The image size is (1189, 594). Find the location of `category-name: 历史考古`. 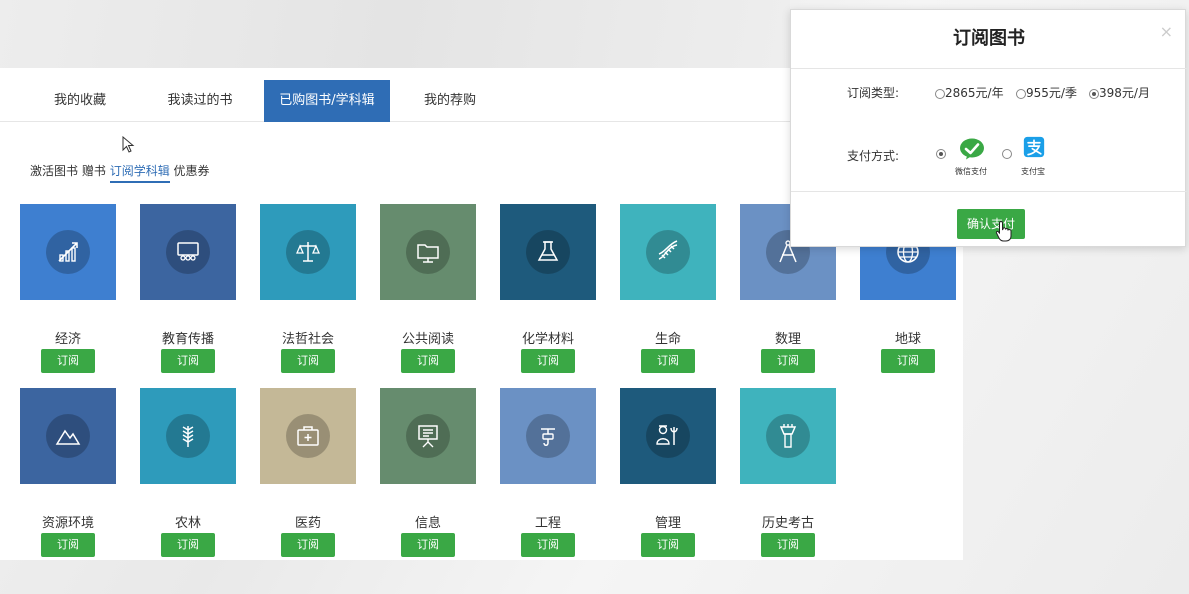

category-name: 历史考古 is located at coordinates (787, 523).